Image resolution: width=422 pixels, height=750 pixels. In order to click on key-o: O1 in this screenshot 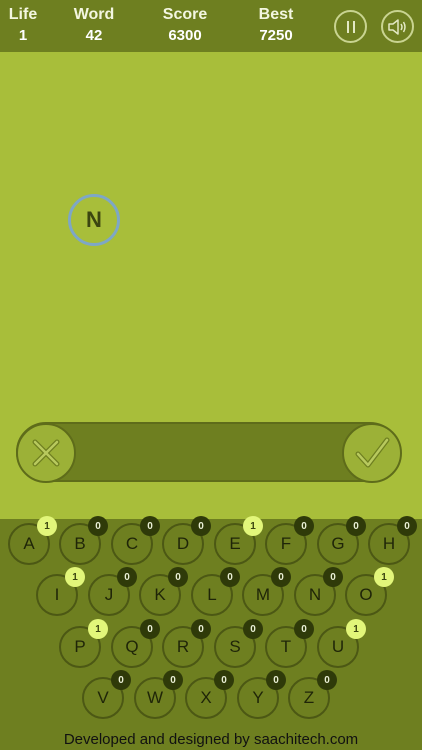, I will do `click(369, 591)`.